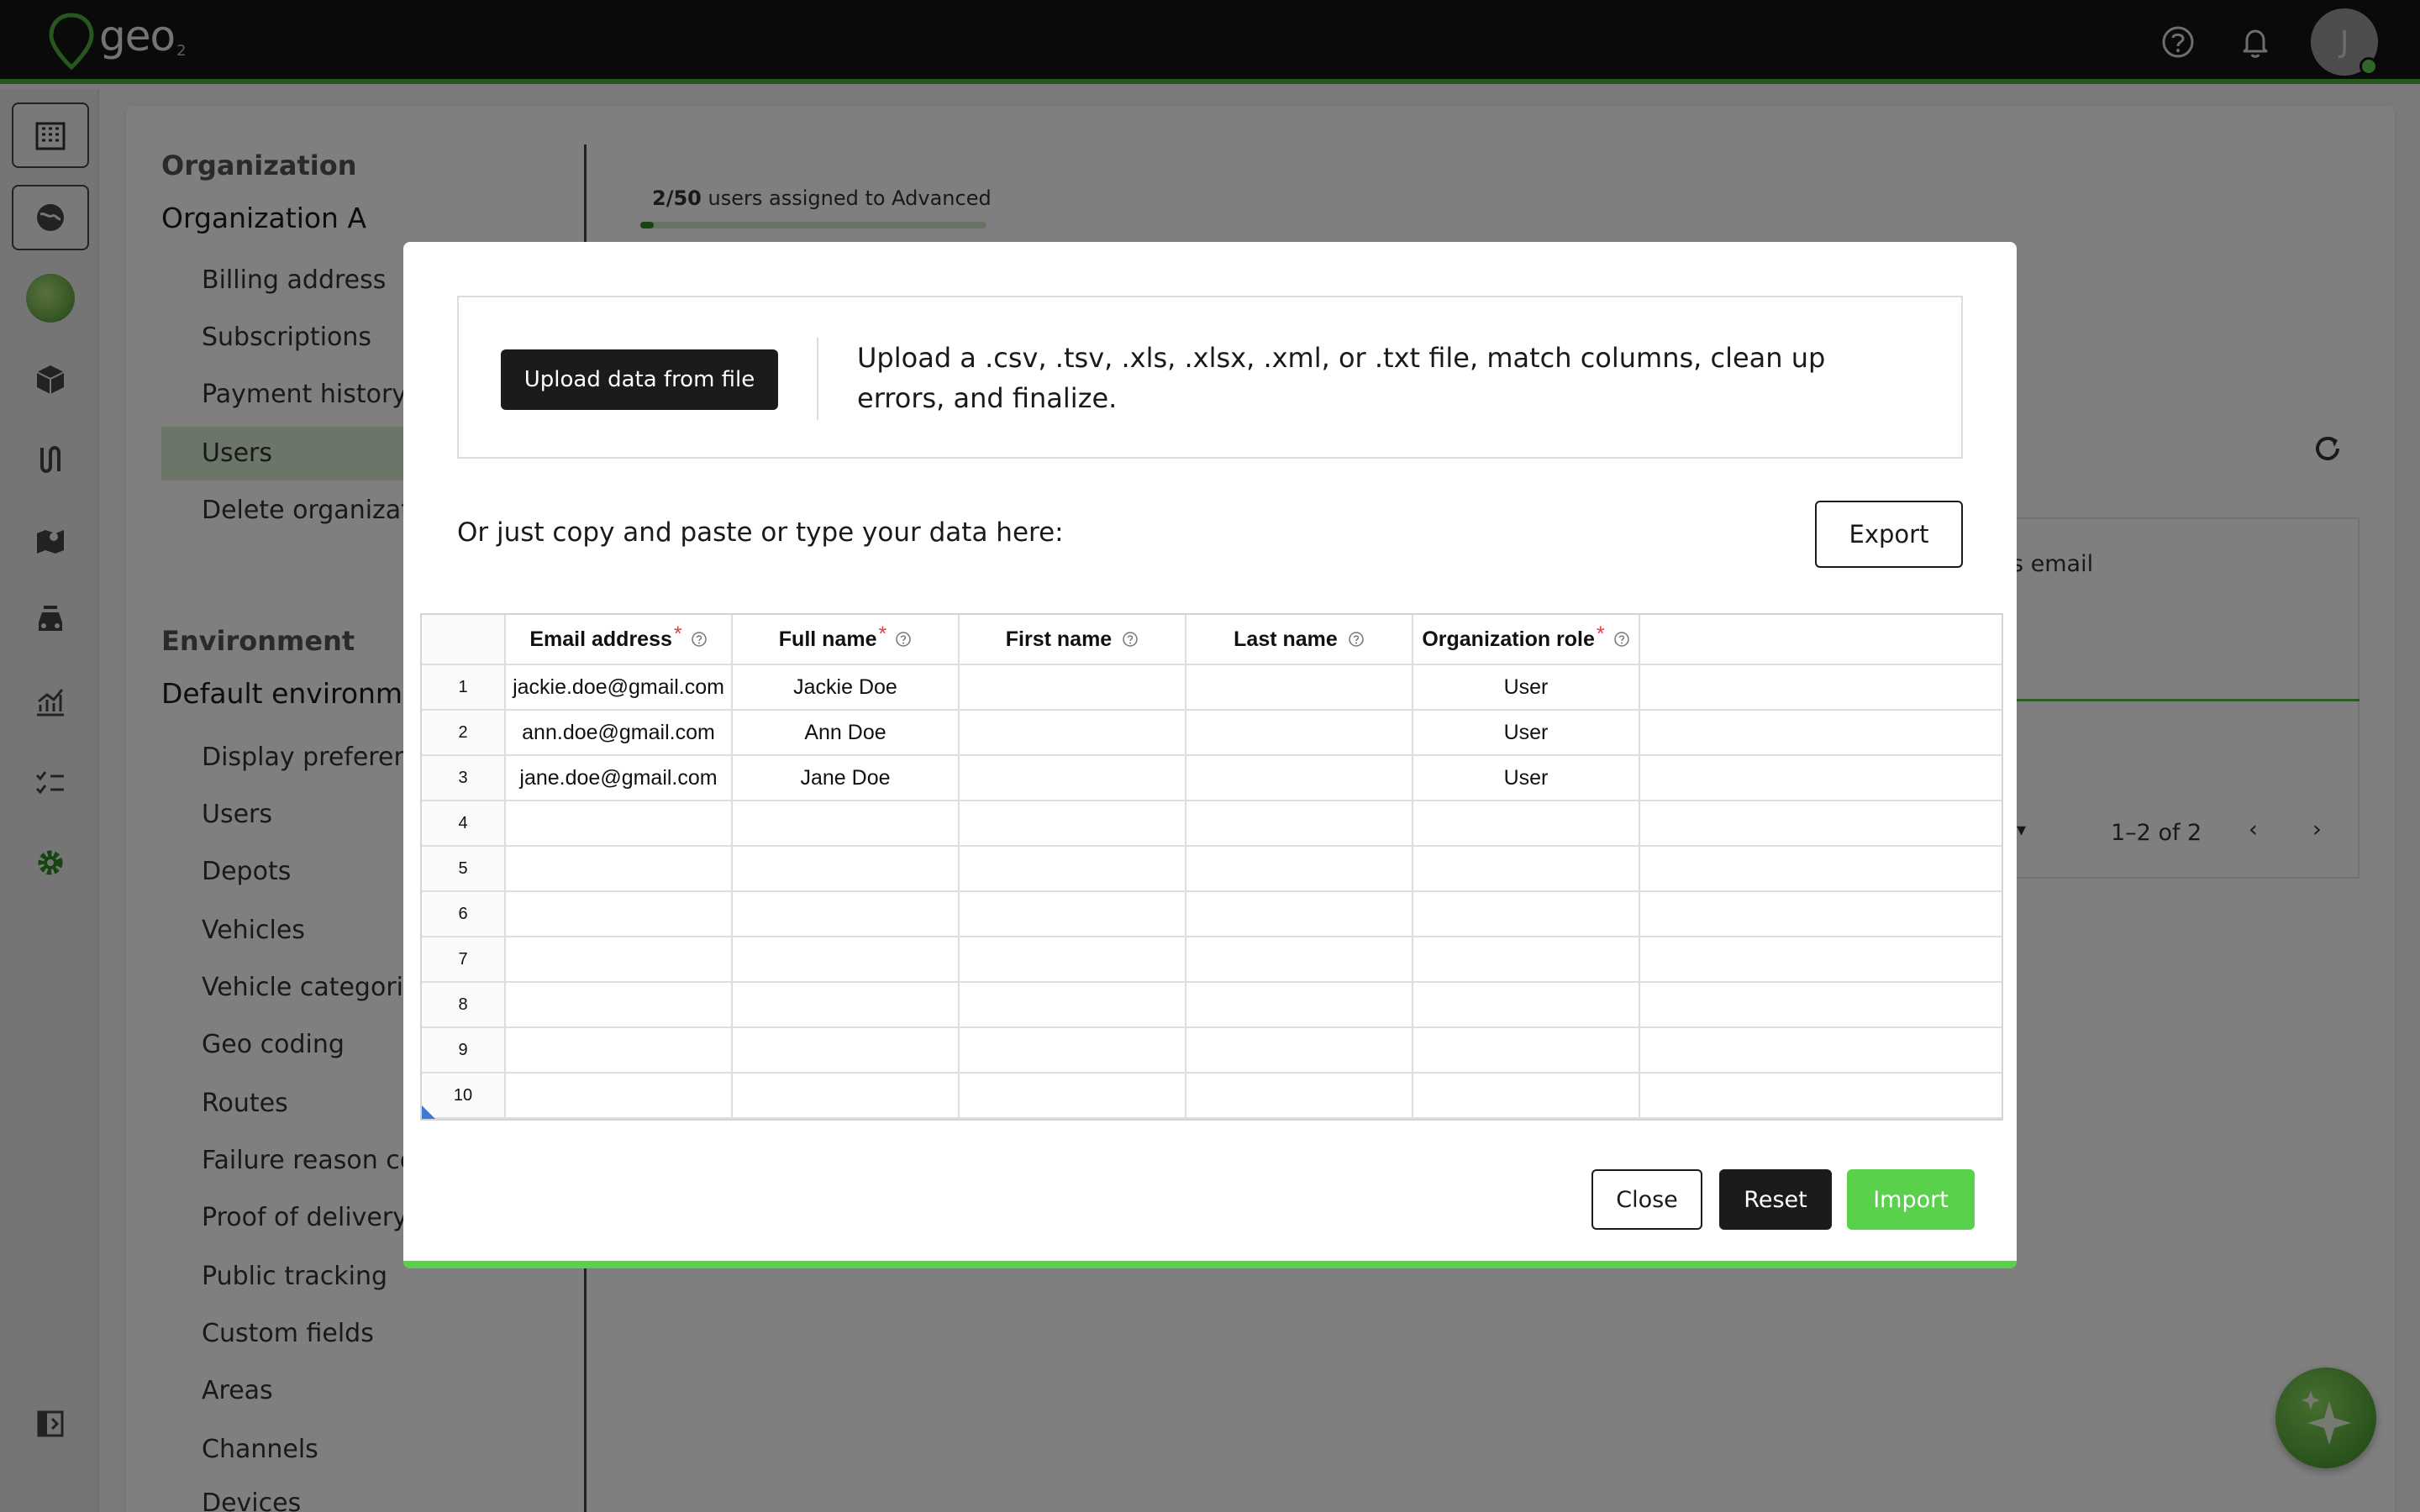 Image resolution: width=2420 pixels, height=1512 pixels. Describe the element at coordinates (428, 1112) in the screenshot. I see `resize-handle` at that location.